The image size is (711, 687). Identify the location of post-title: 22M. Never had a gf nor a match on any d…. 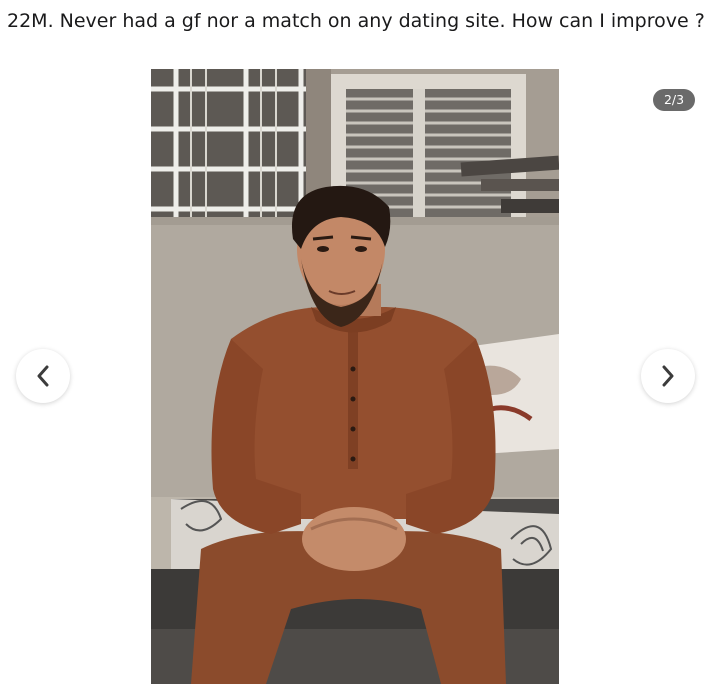
(357, 21).